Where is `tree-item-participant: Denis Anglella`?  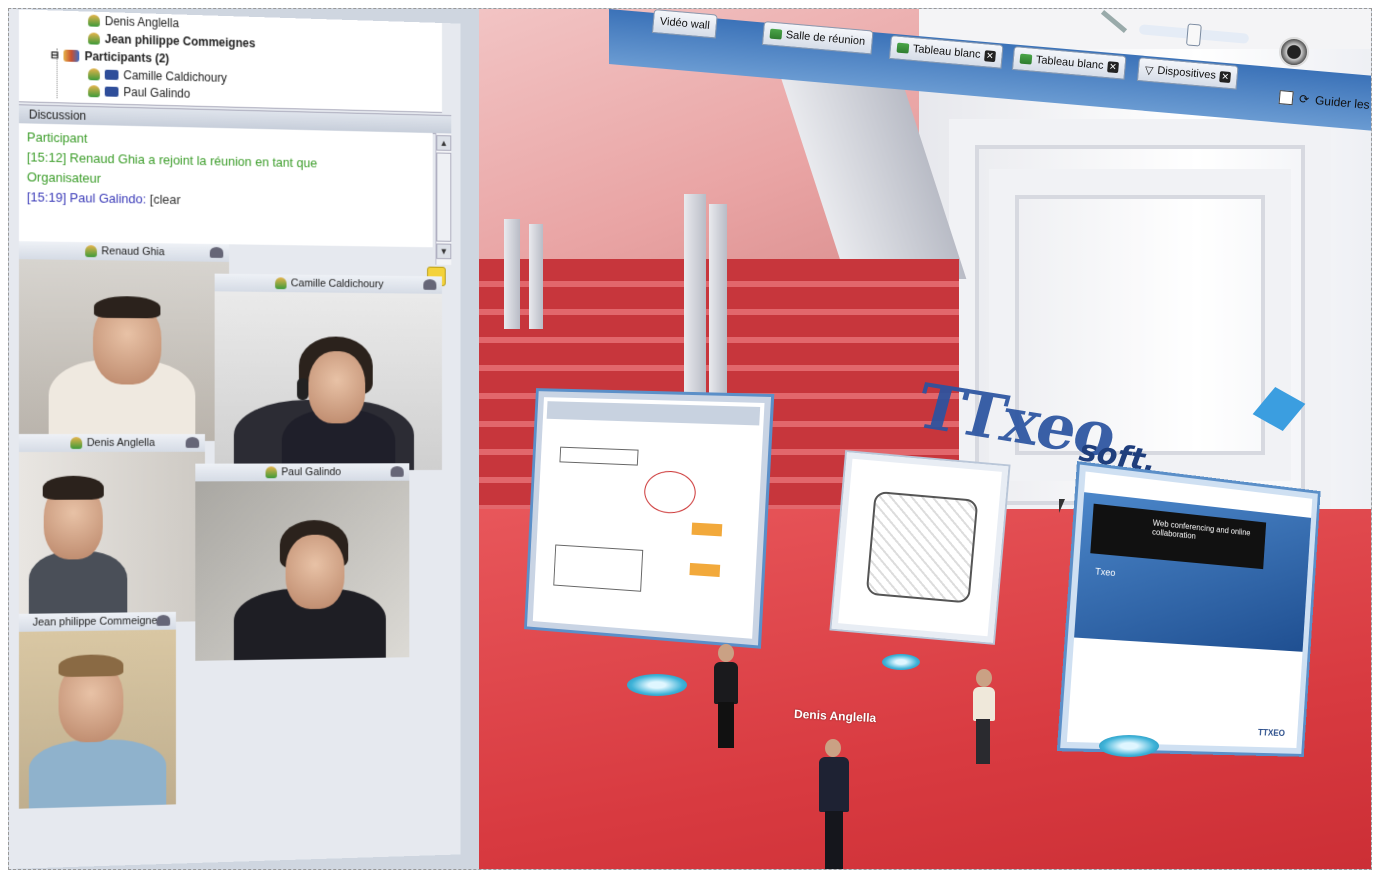 tree-item-participant: Denis Anglella is located at coordinates (133, 22).